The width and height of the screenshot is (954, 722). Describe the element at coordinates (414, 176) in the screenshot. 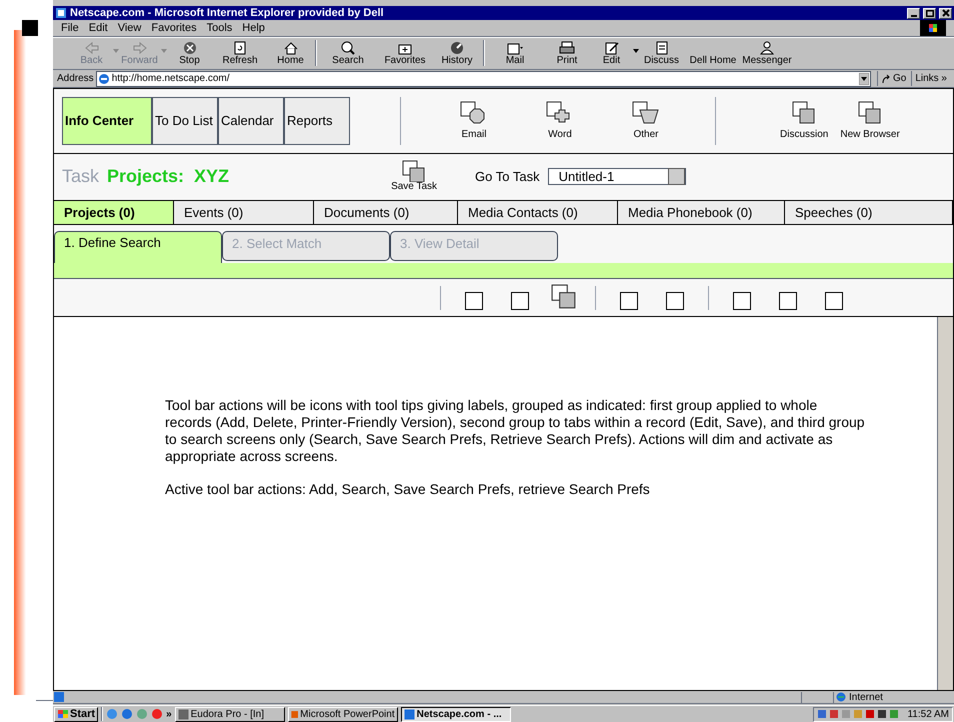

I see `save-task-button: Save Task` at that location.